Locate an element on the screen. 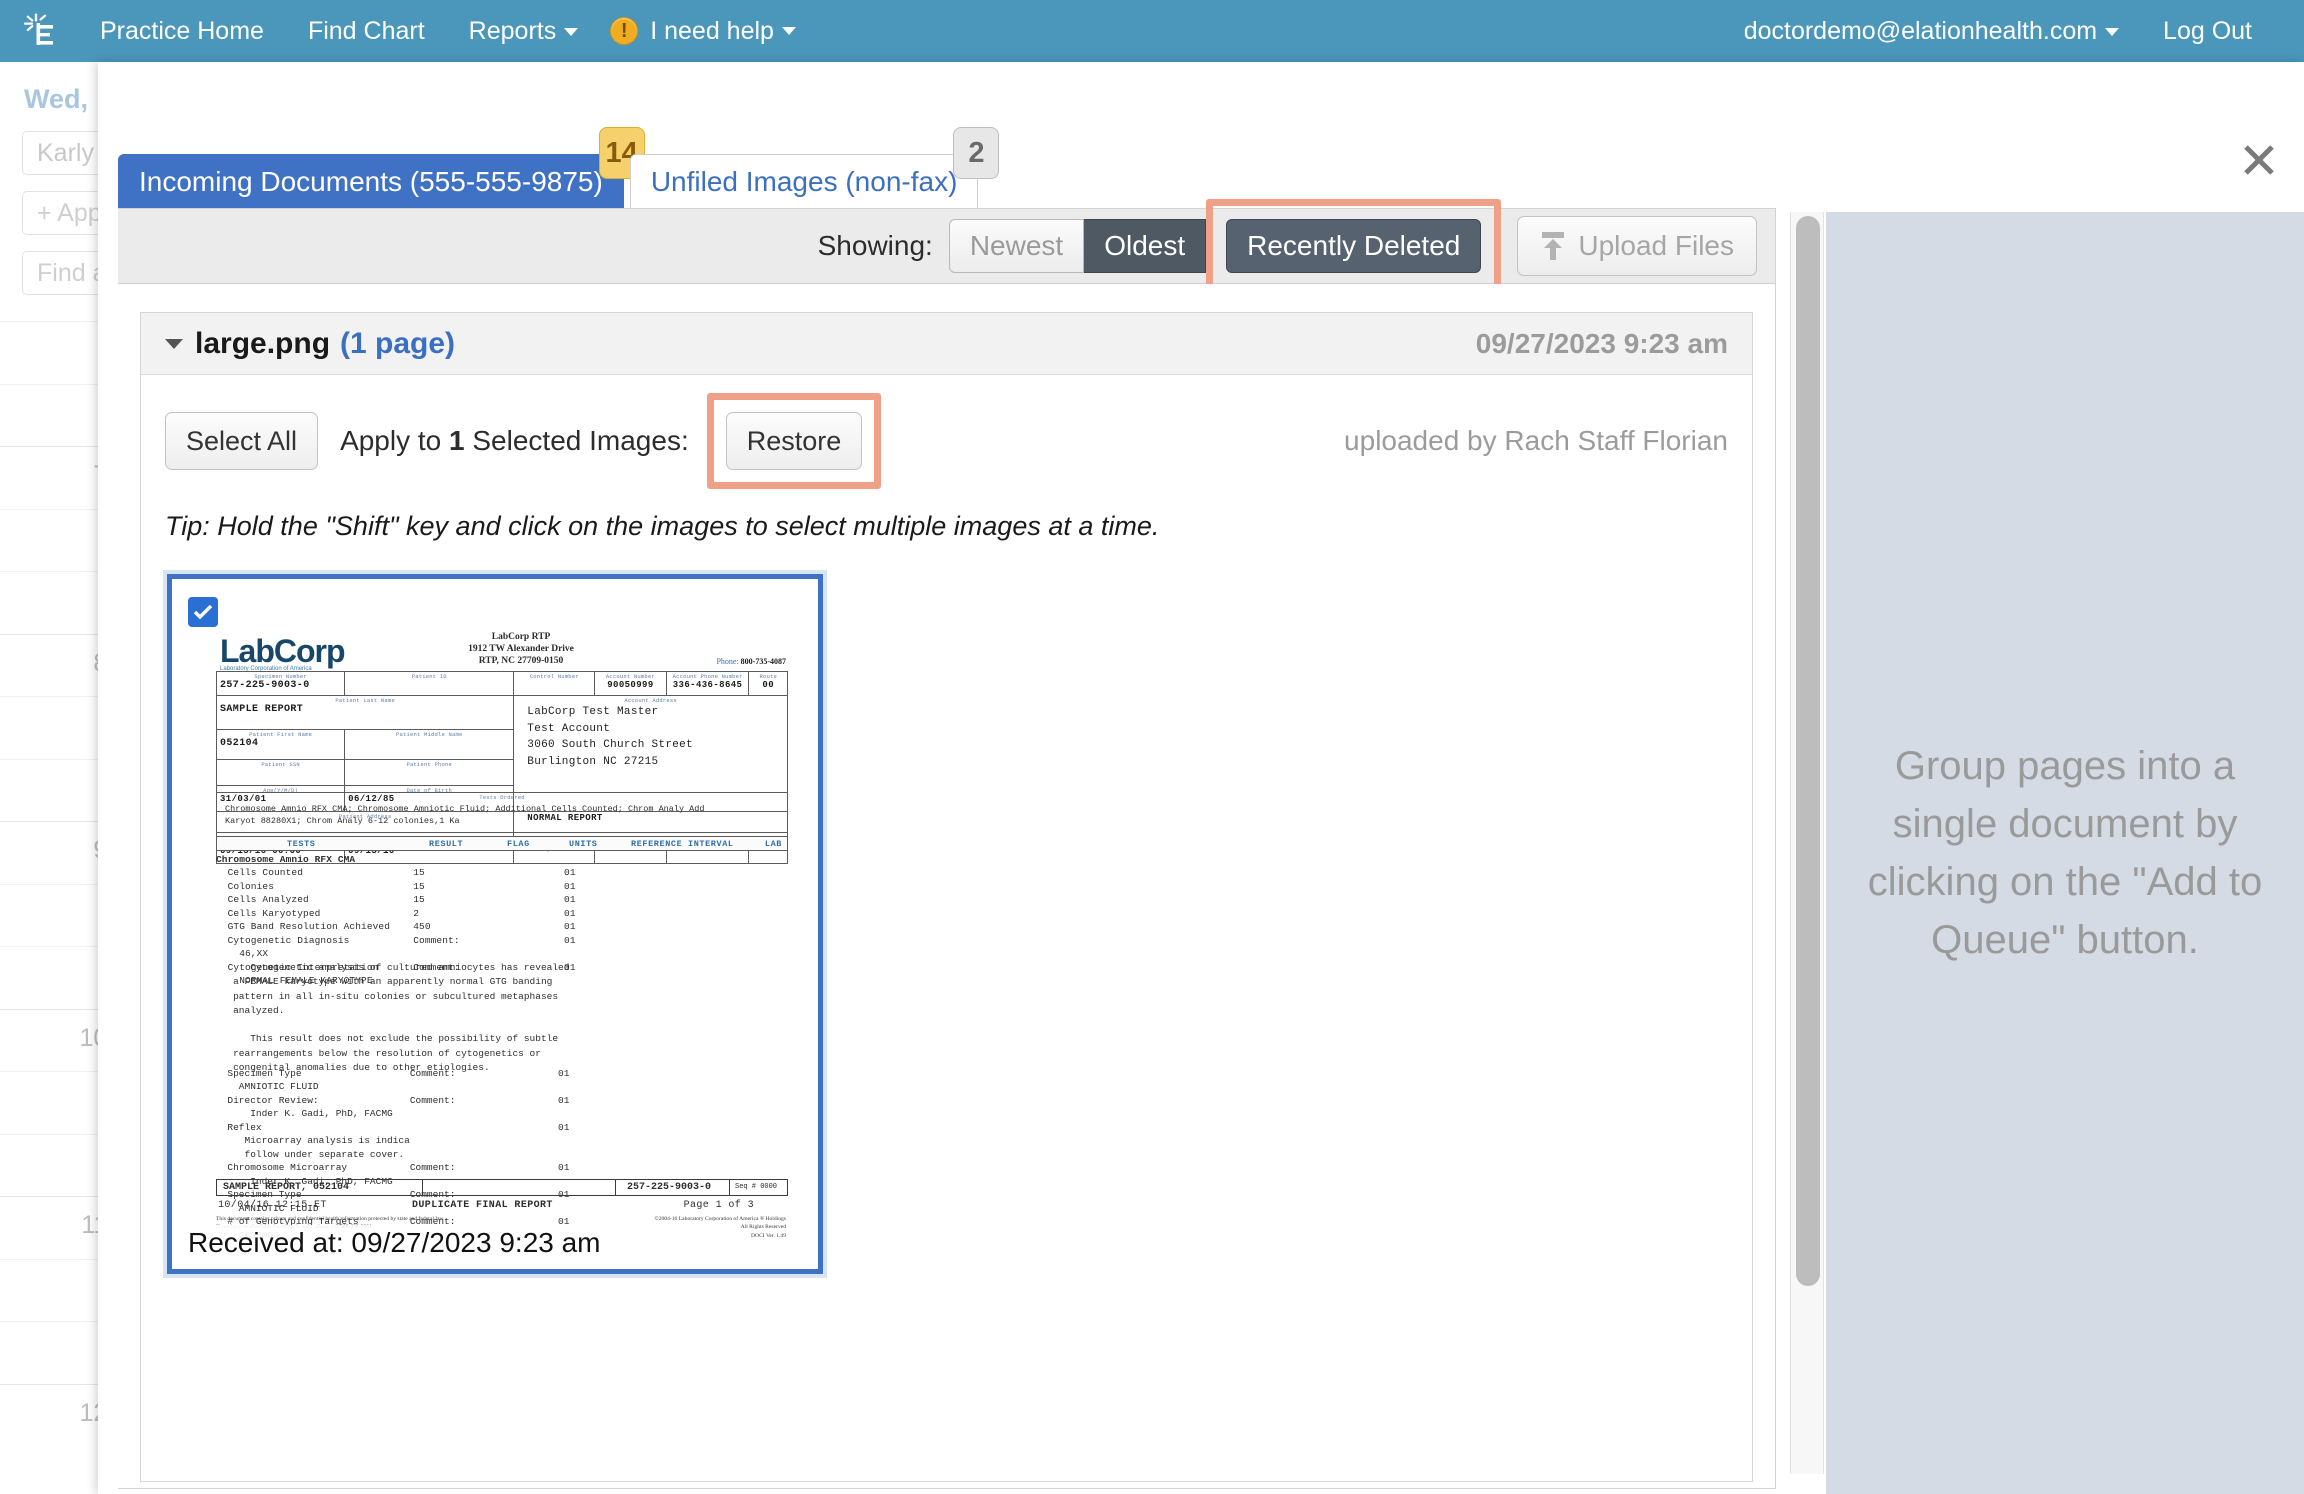 The width and height of the screenshot is (2304, 1494). close-icon-glyph is located at coordinates (2259, 160).